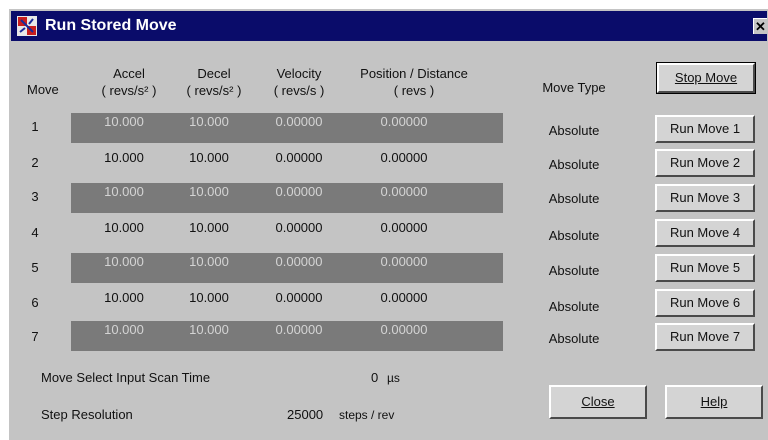 The height and width of the screenshot is (440, 768). What do you see at coordinates (305, 414) in the screenshot?
I see `step-resolution-value: 25000` at bounding box center [305, 414].